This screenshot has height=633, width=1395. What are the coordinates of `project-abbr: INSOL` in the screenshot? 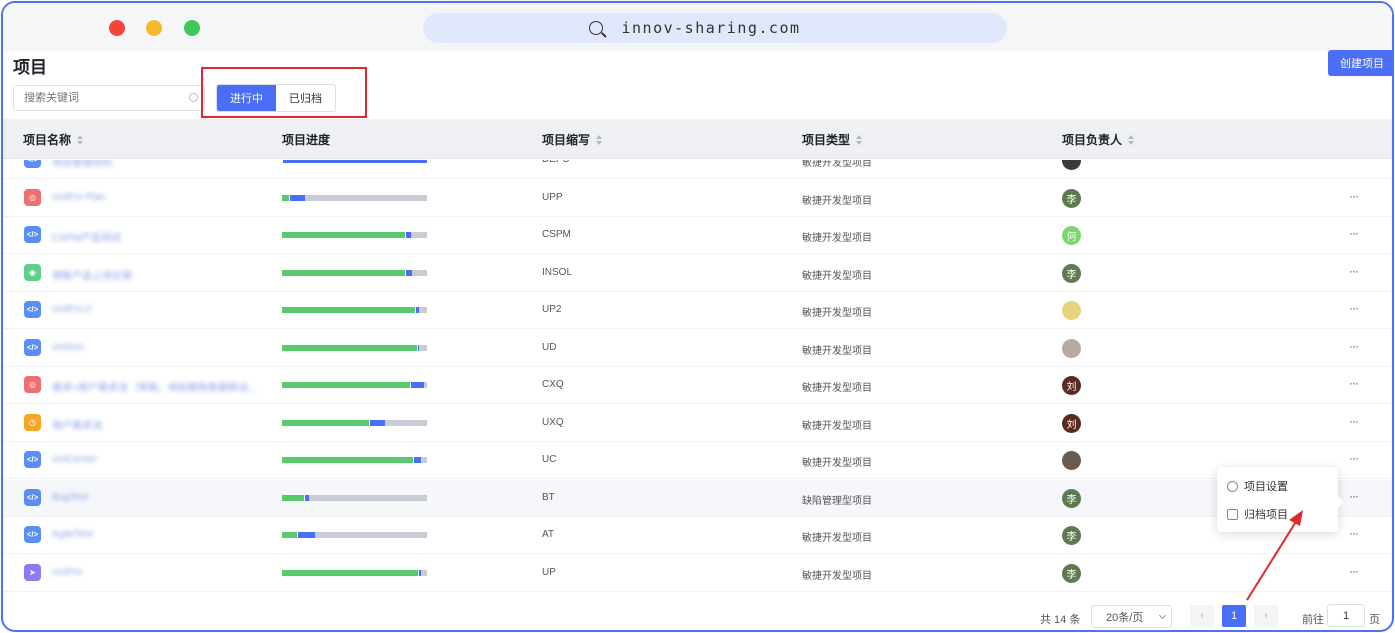 It's located at (557, 272).